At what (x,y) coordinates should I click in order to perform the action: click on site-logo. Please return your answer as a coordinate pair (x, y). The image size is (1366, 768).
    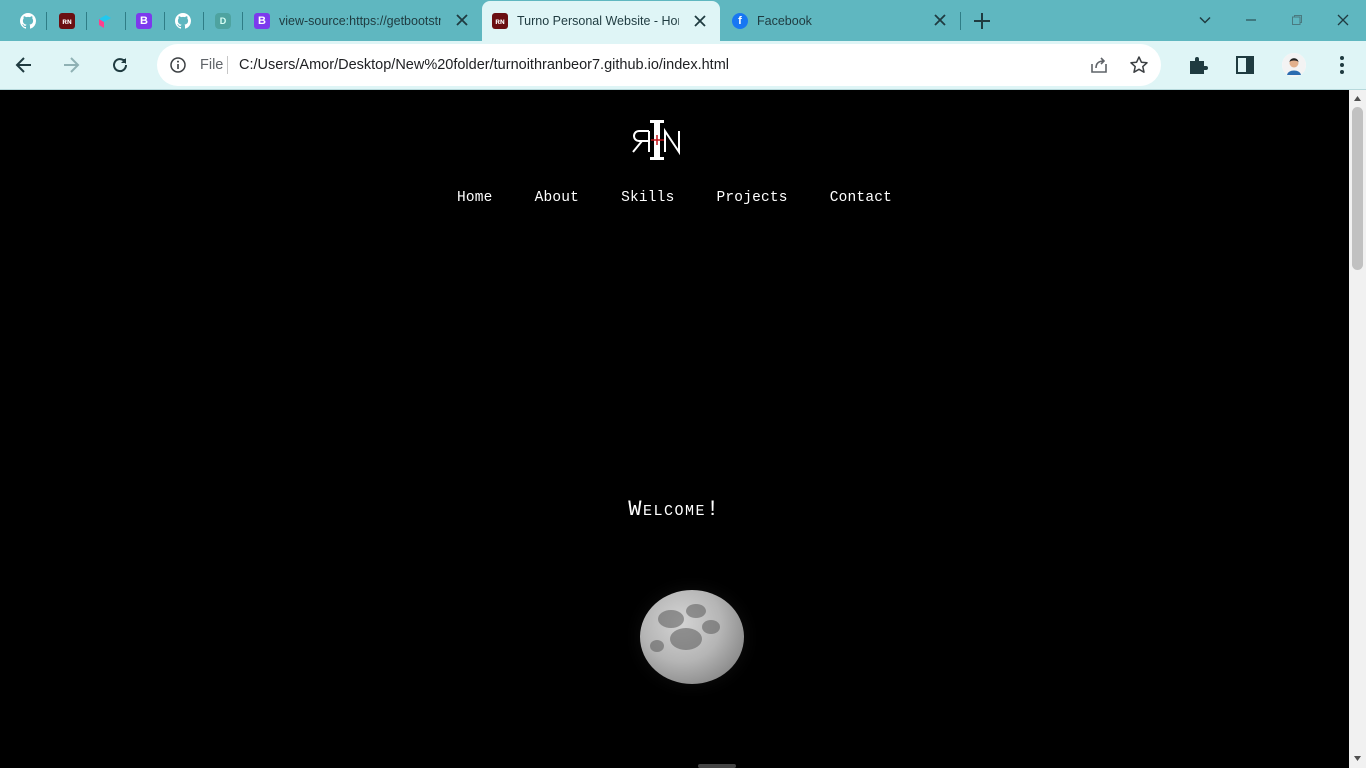
    Looking at the image, I should click on (657, 140).